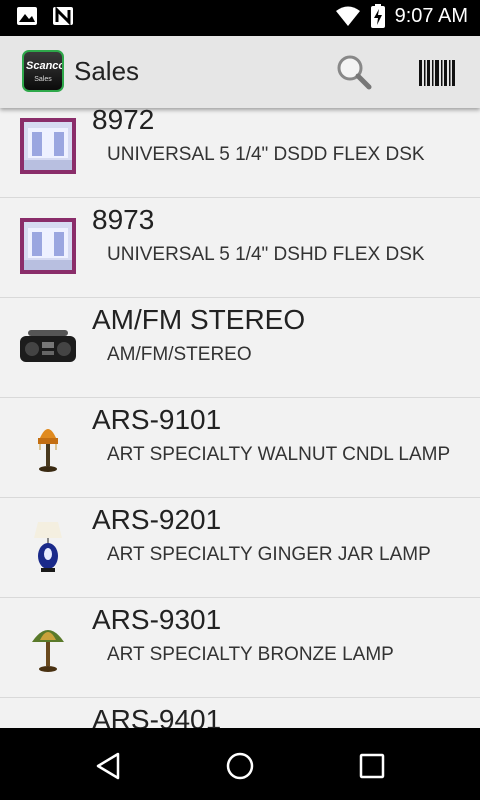  Describe the element at coordinates (266, 154) in the screenshot. I see `item-description: UNIVERSAL 5 1/4" DSDD FLEX DSK` at that location.